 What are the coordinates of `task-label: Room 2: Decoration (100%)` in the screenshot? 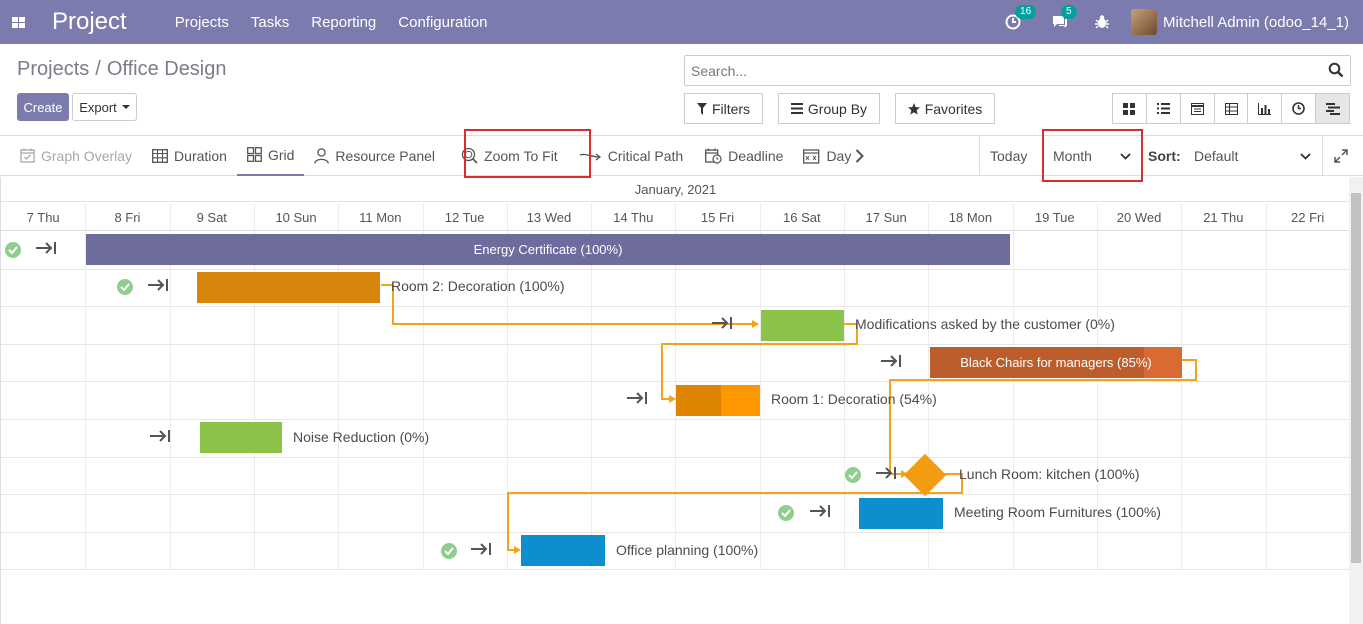 It's located at (478, 286).